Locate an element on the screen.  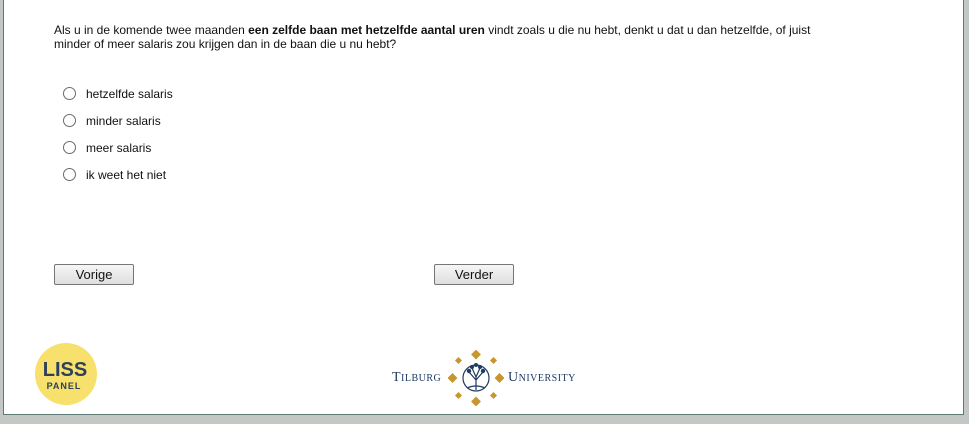
option-label: minder salaris is located at coordinates (123, 120).